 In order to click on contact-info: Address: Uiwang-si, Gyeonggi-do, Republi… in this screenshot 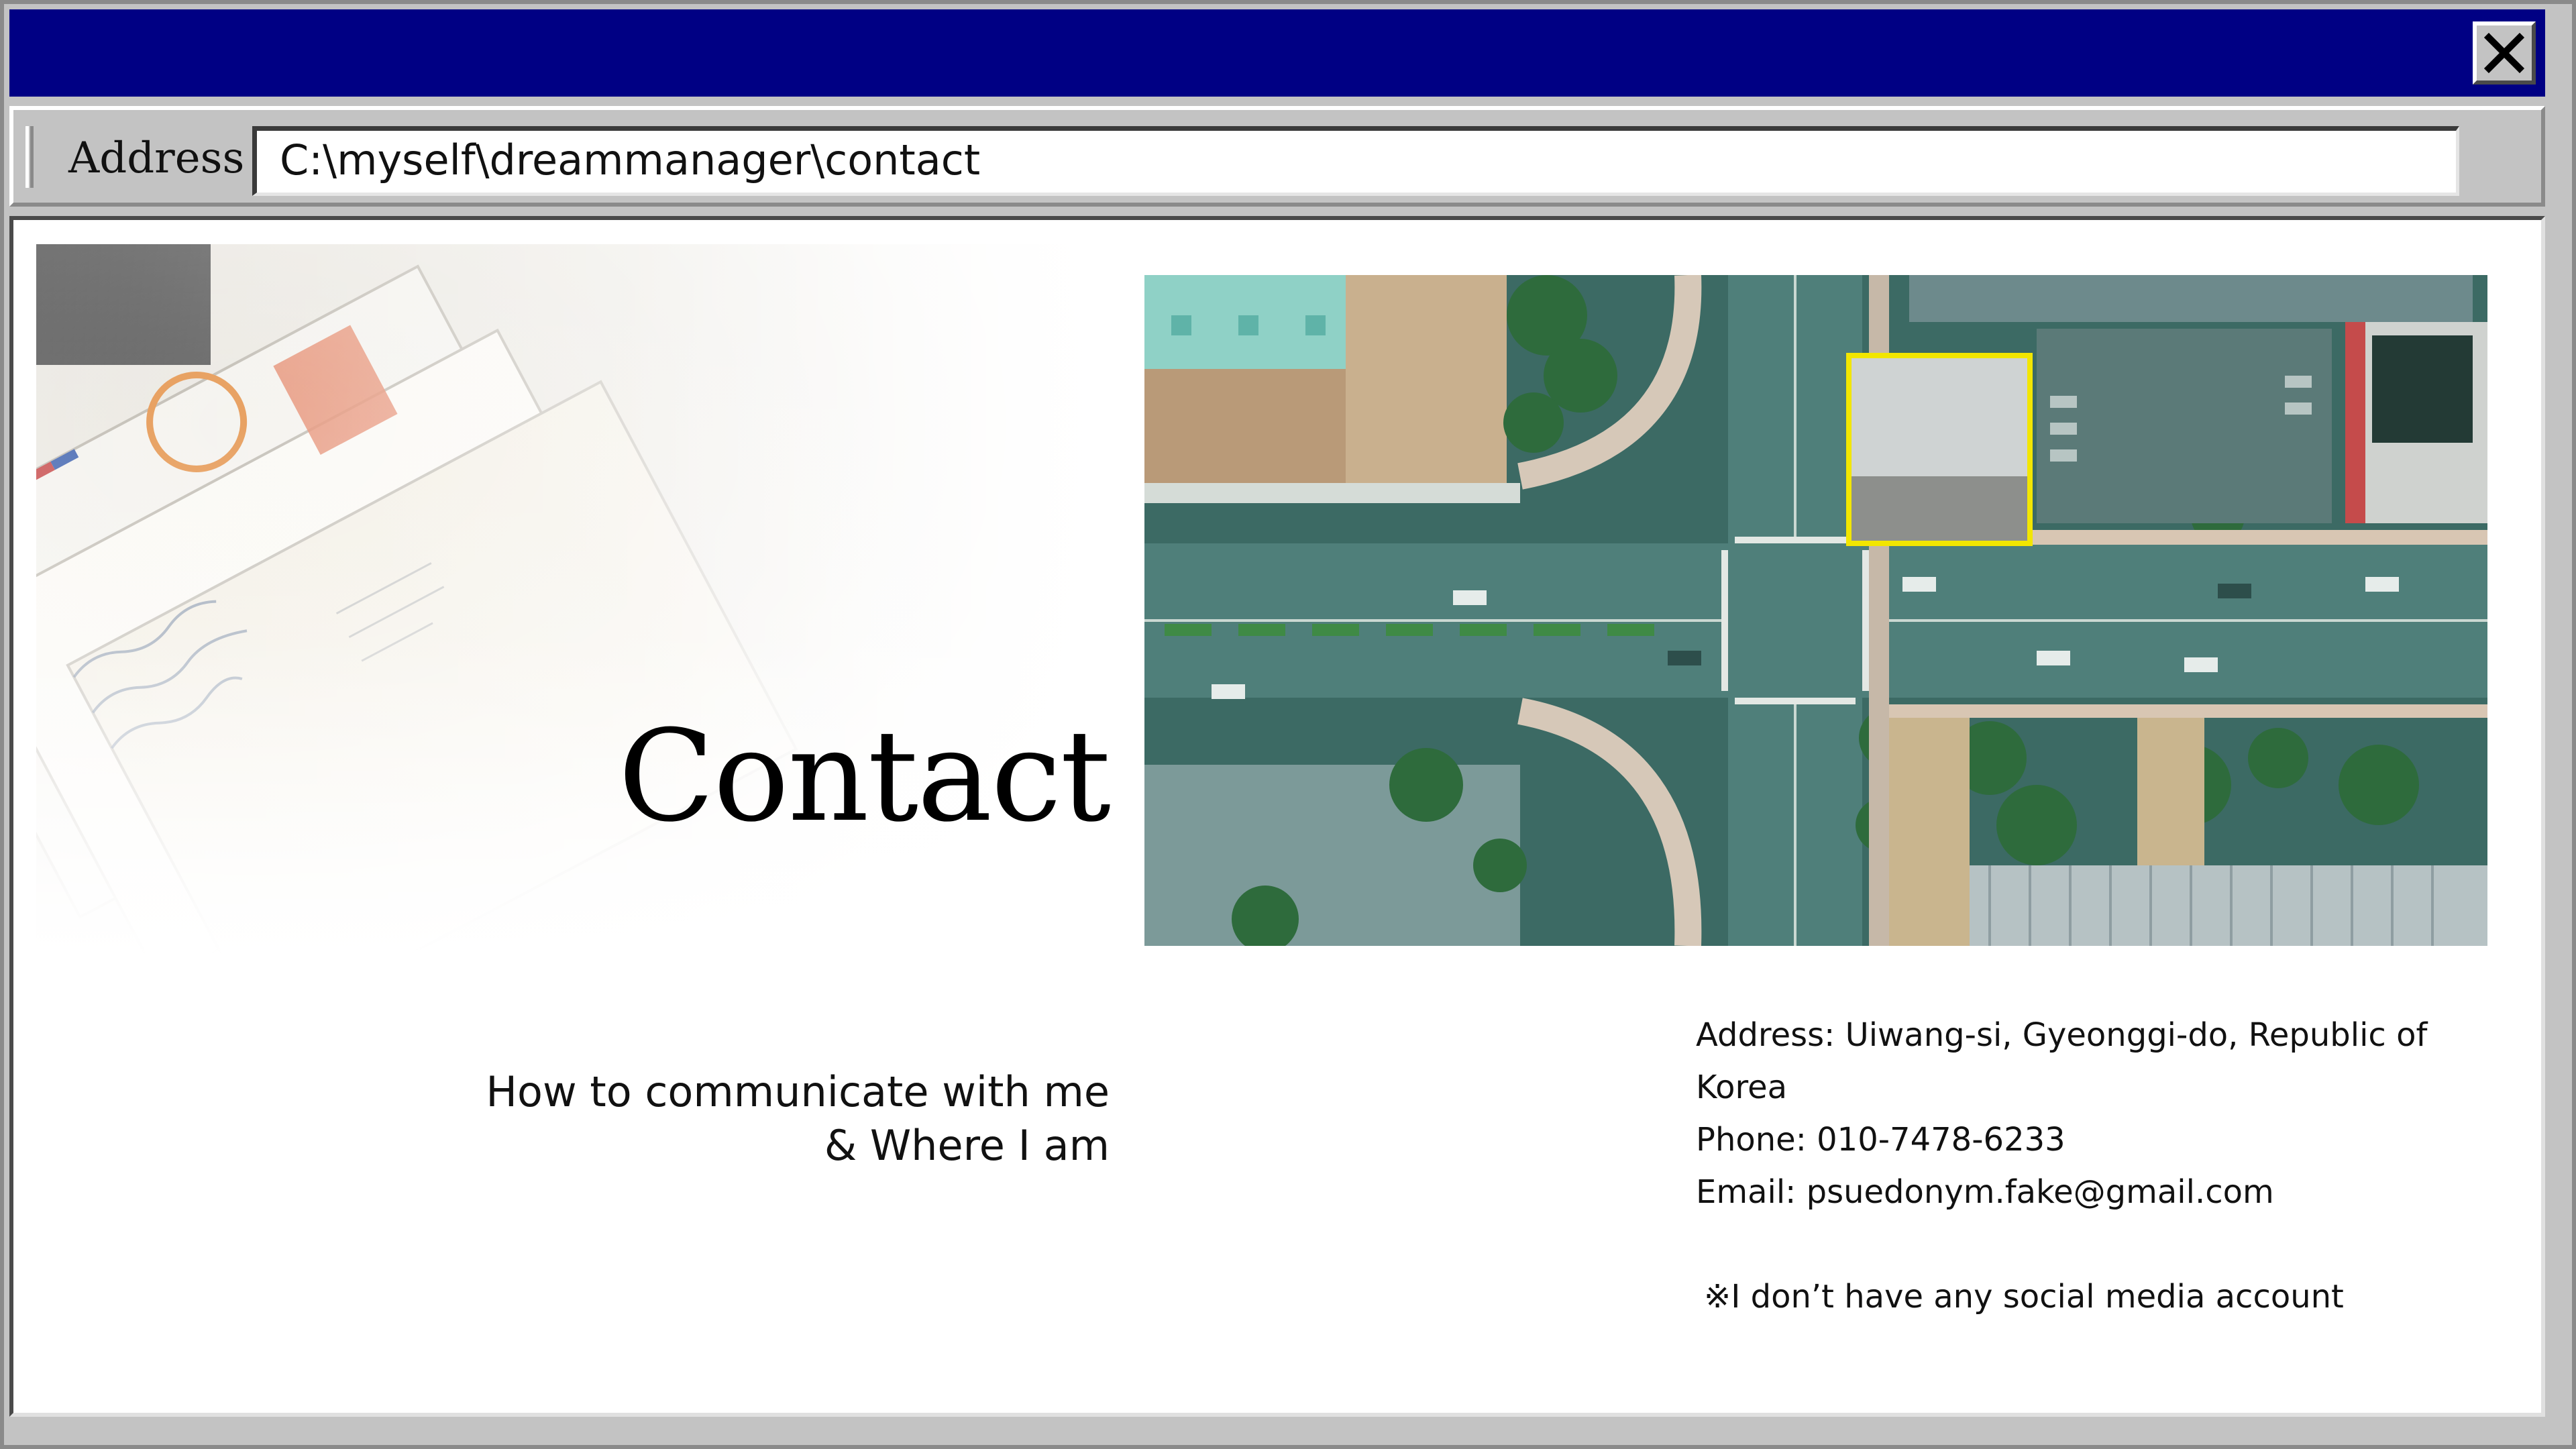, I will do `click(2098, 1166)`.